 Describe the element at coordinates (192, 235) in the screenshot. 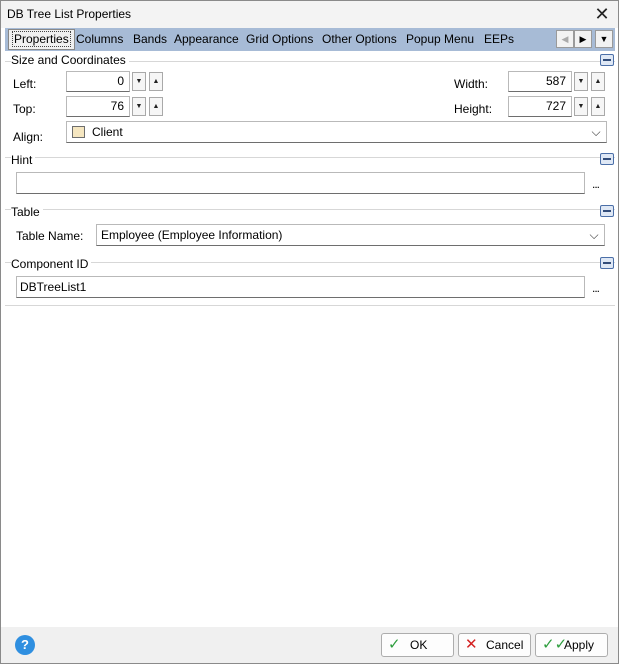

I see `table-name-value: Employee (Employee Information)` at that location.